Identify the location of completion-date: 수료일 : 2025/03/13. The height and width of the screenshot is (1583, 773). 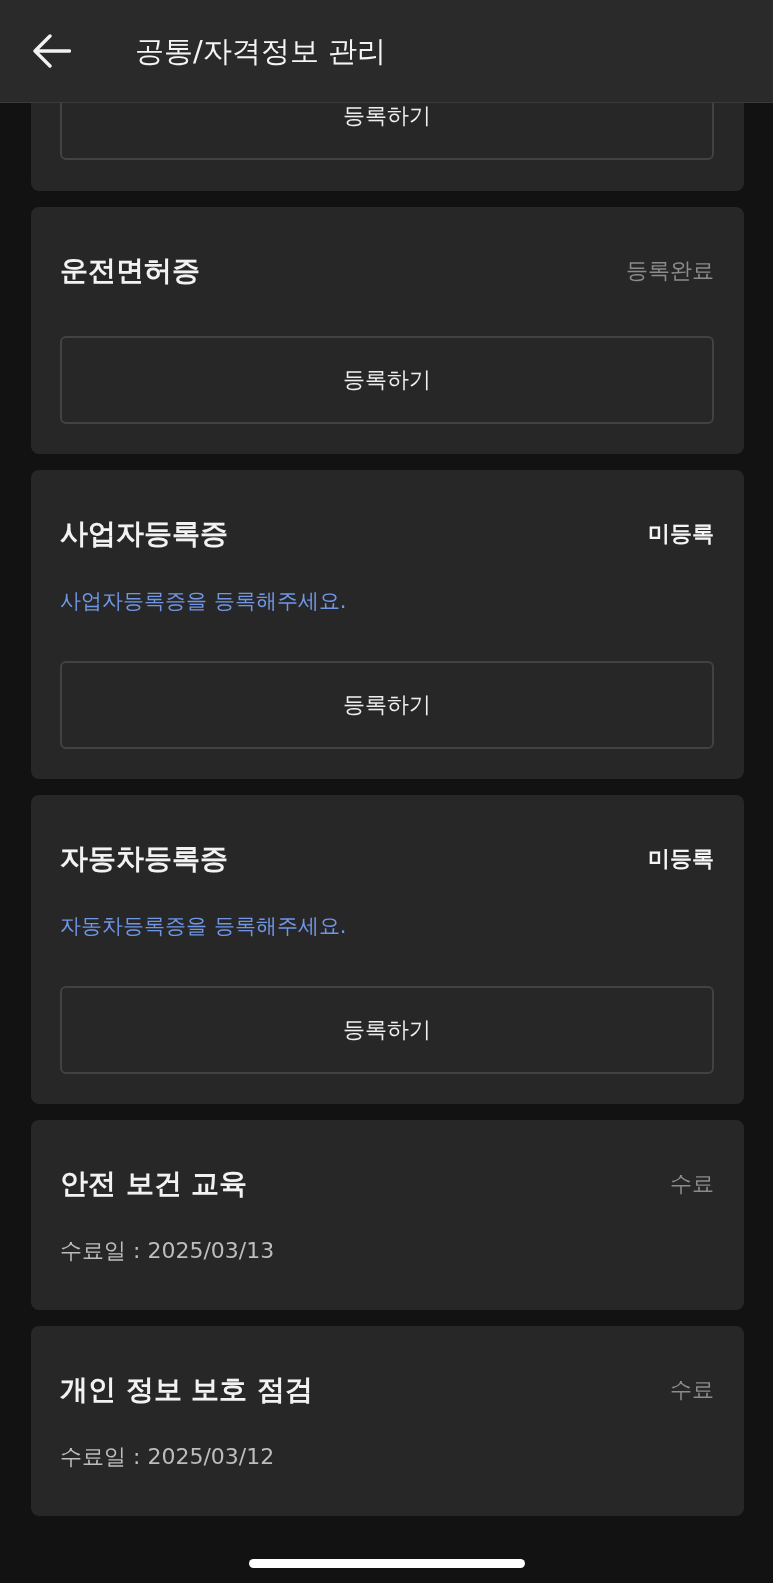
(168, 1251).